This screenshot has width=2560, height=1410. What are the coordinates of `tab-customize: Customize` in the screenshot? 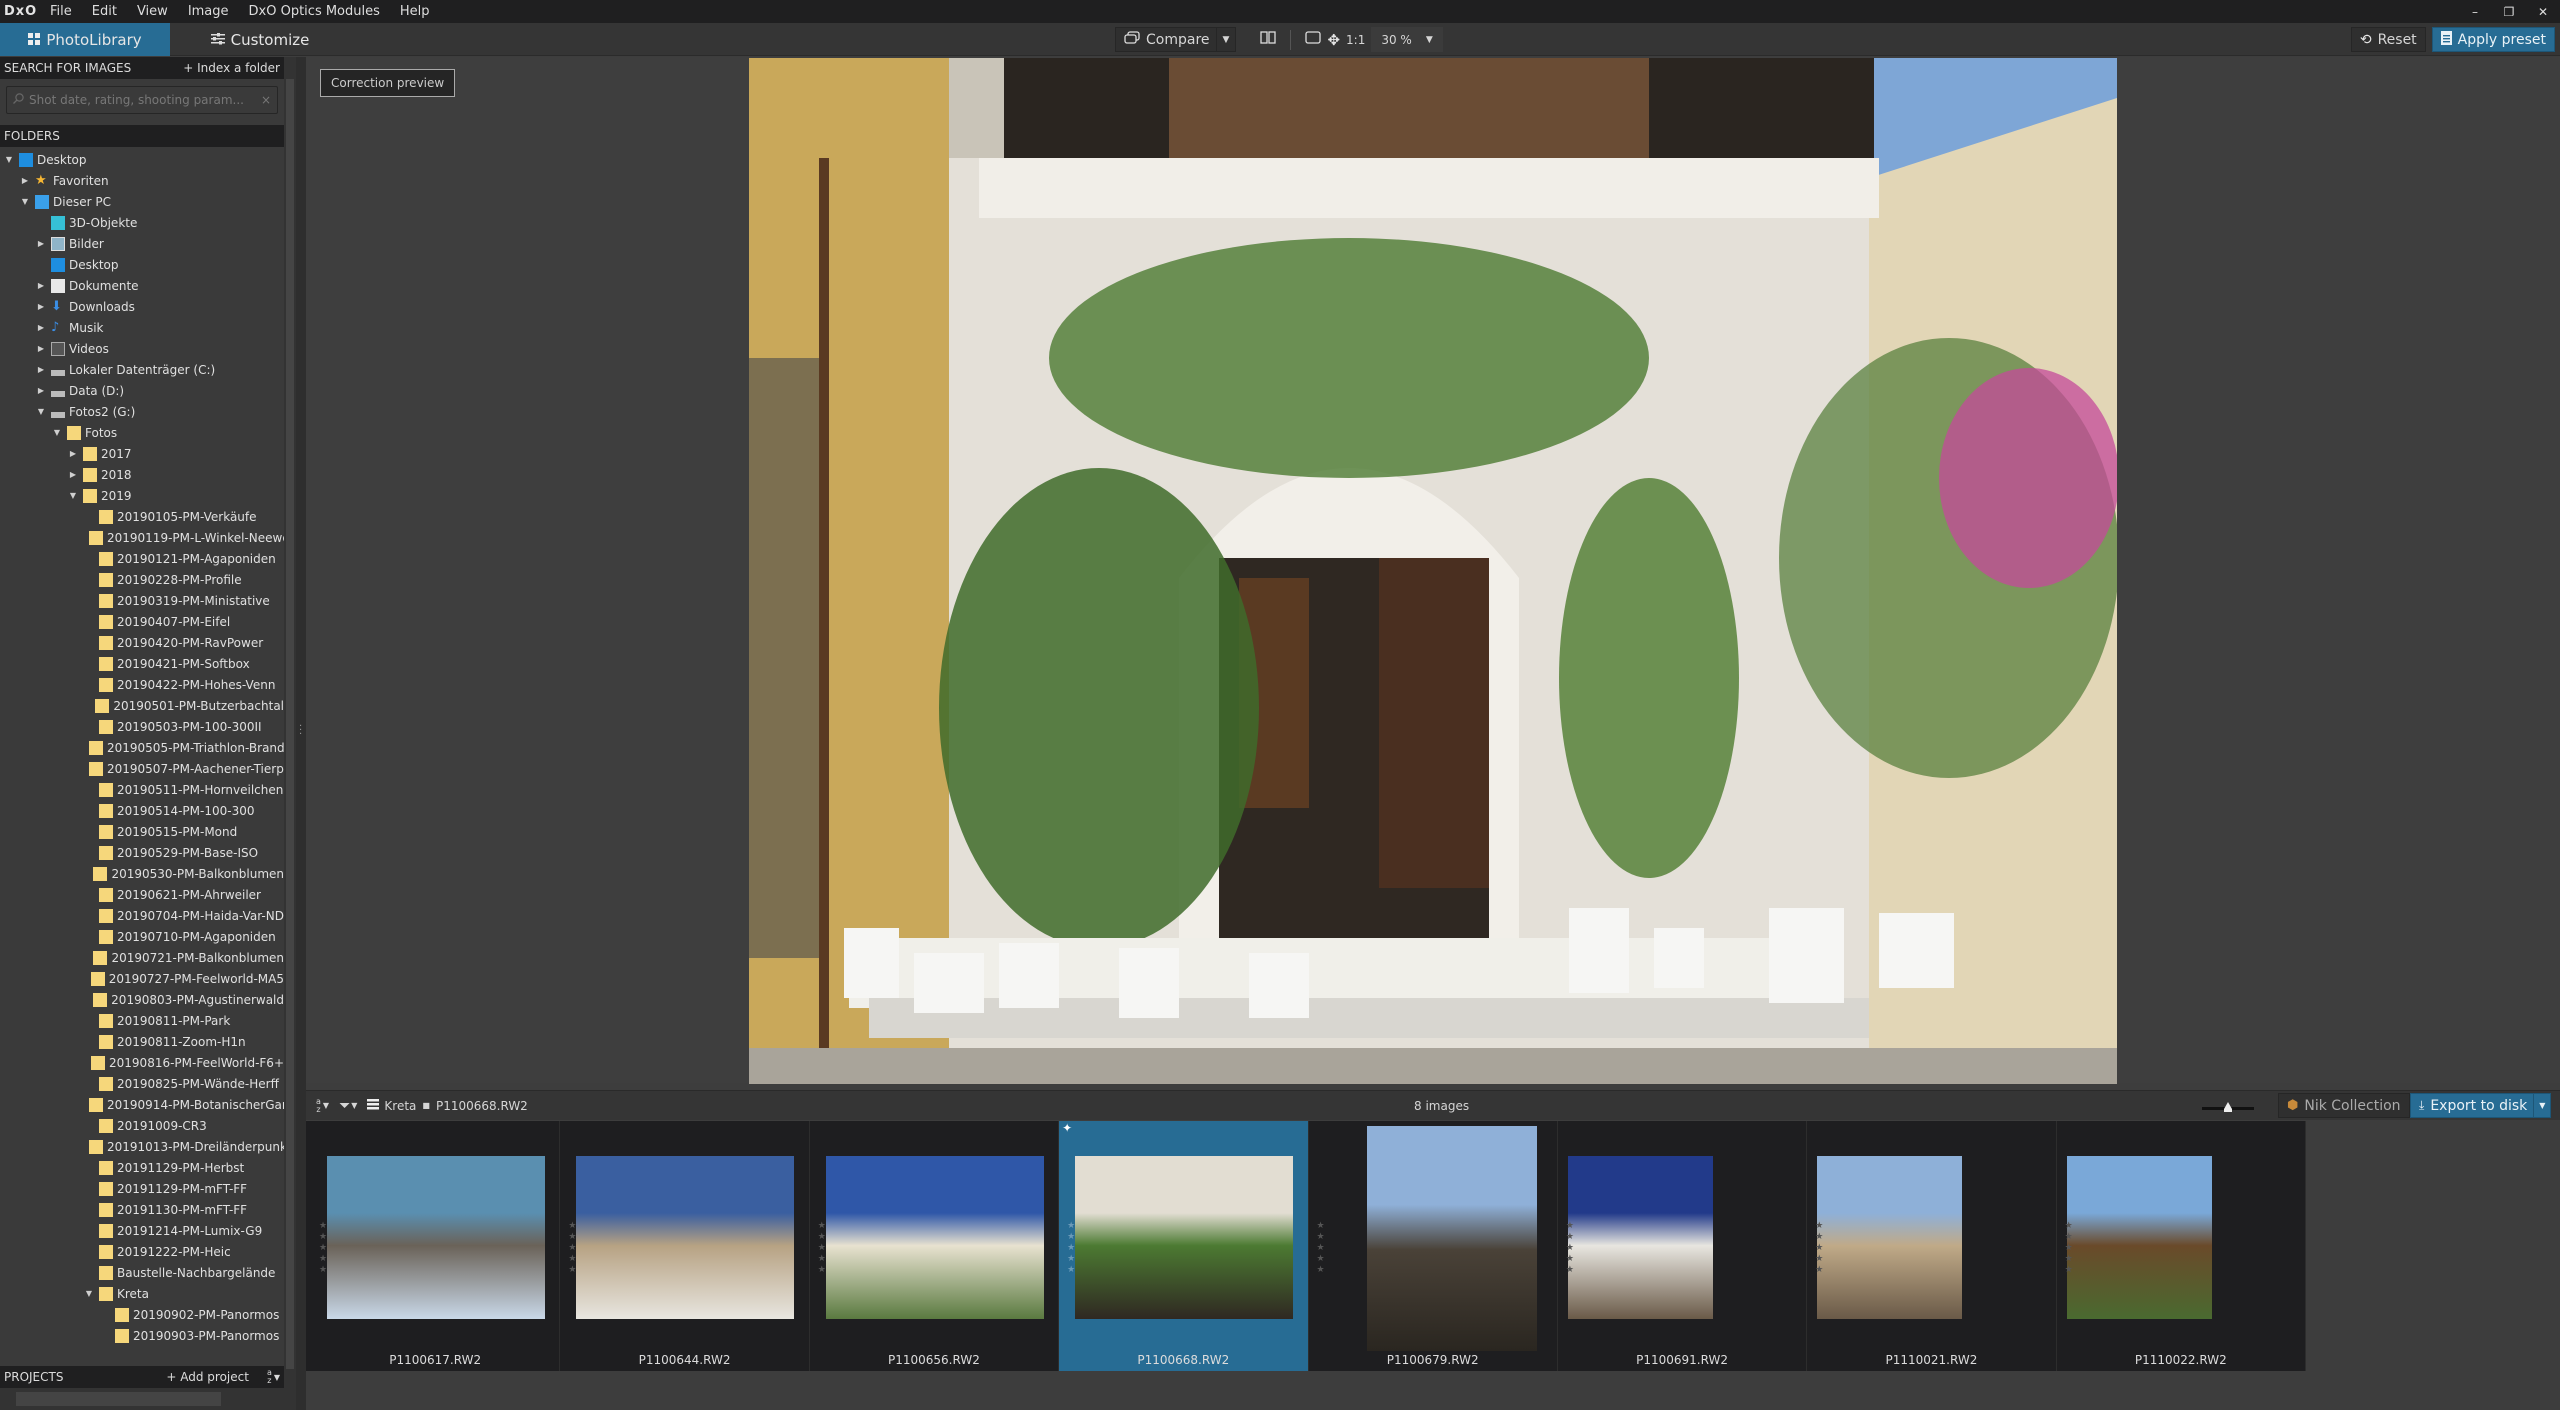 It's located at (260, 39).